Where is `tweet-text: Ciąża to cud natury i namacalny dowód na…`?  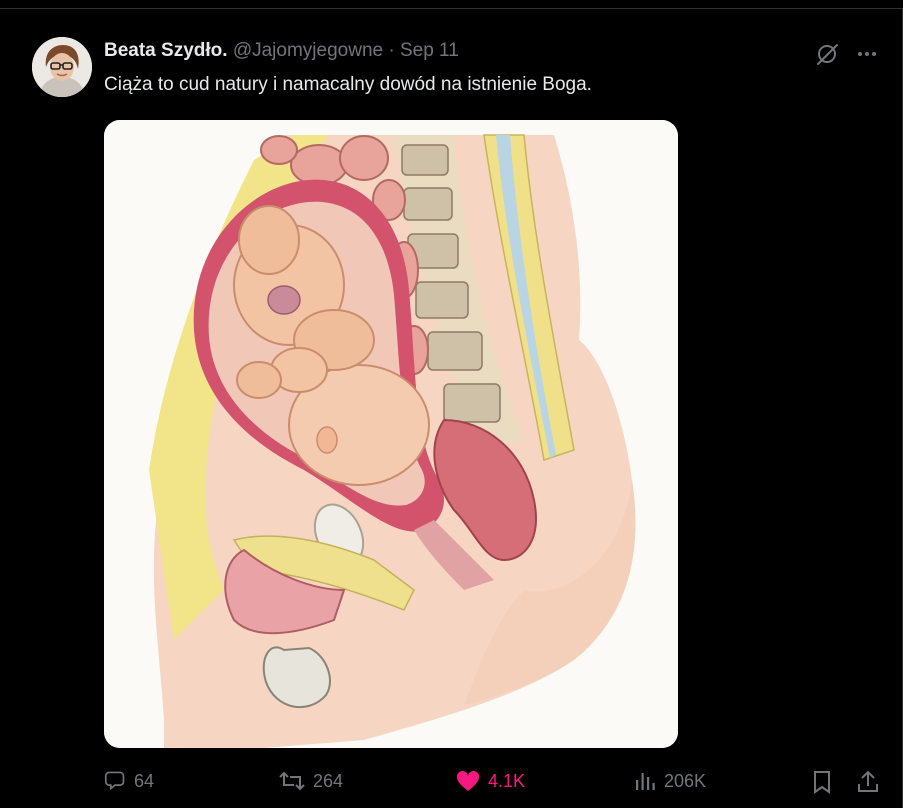 tweet-text: Ciąża to cud natury i namacalny dowód na… is located at coordinates (348, 84).